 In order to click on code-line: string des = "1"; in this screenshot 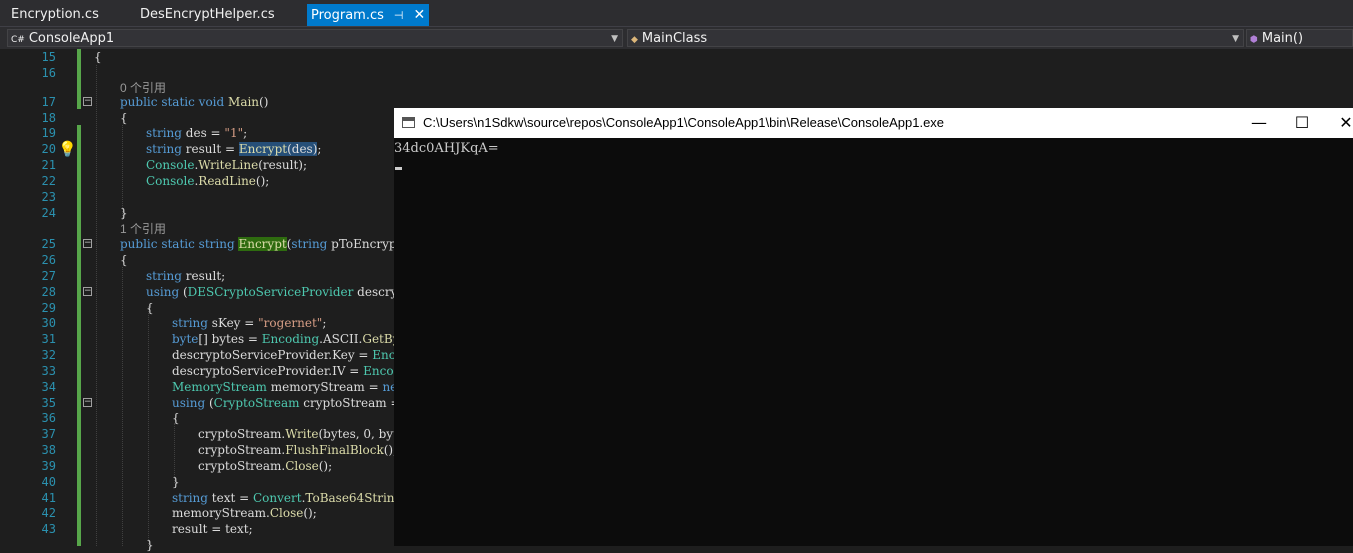, I will do `click(197, 133)`.